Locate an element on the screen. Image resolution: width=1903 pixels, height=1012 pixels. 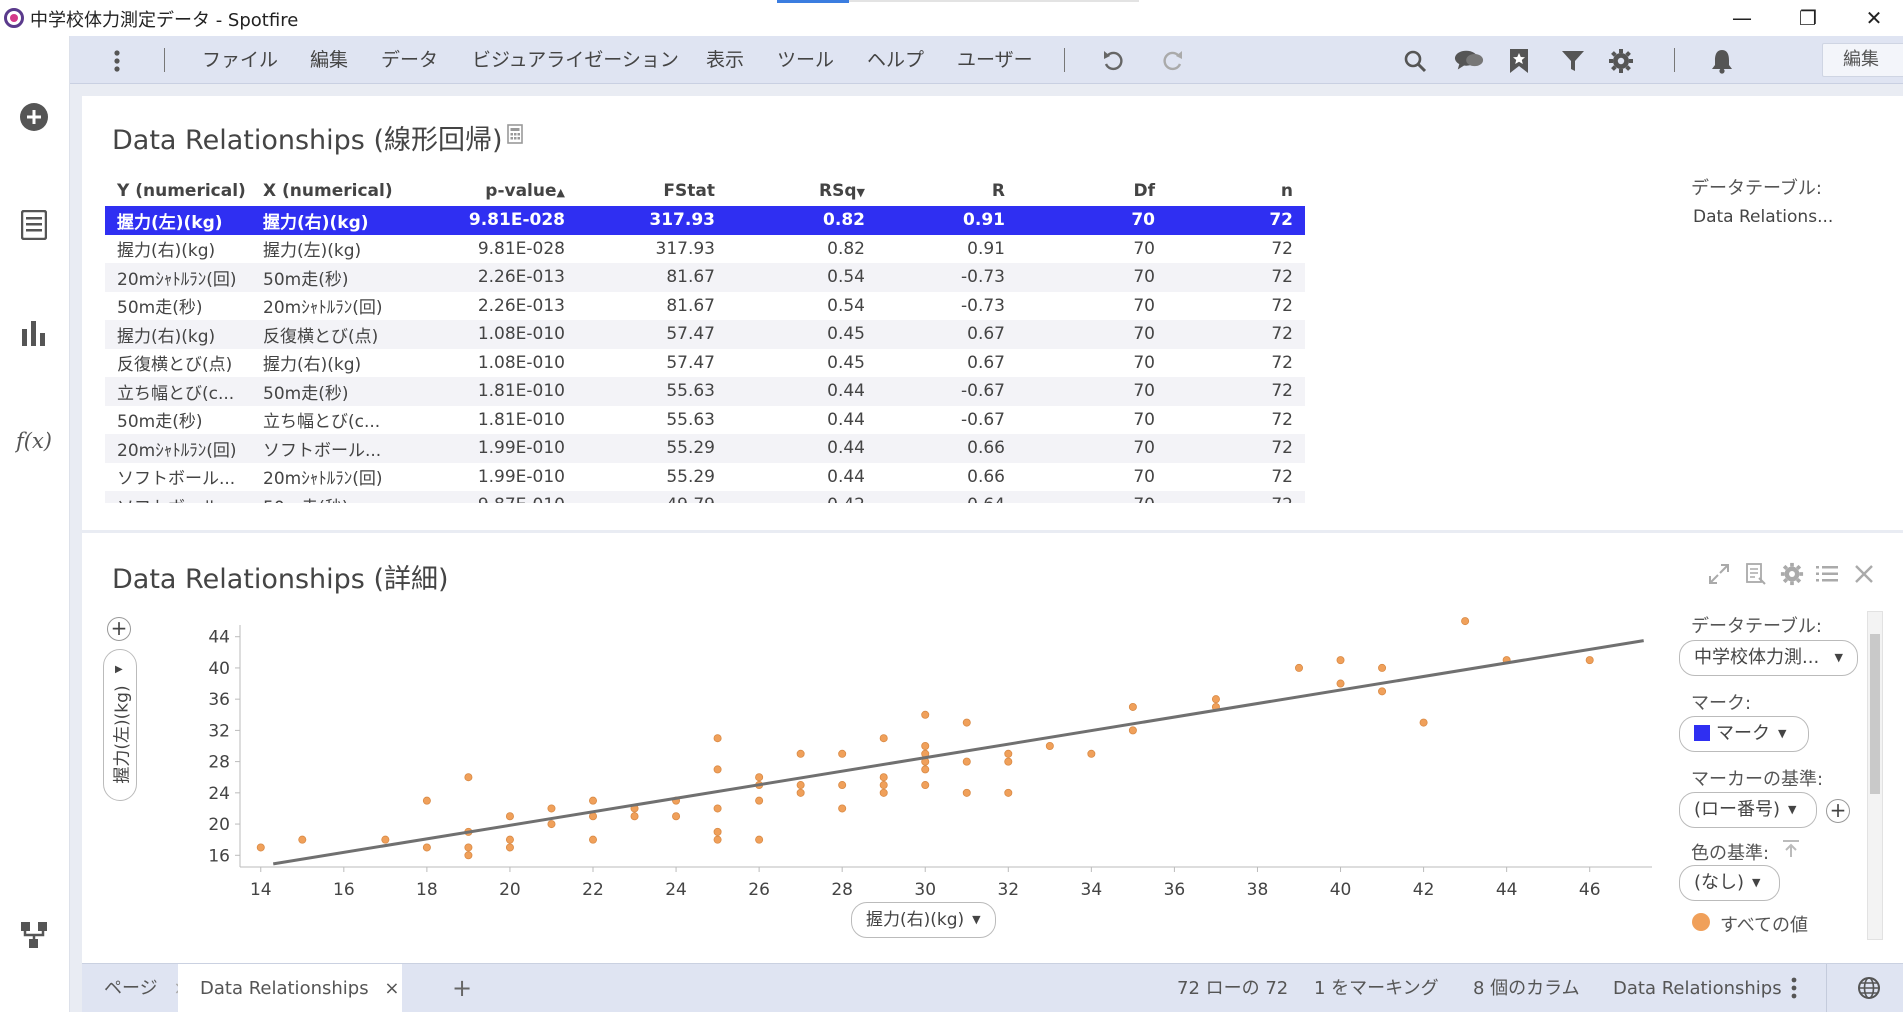
column-header-n: n is located at coordinates (1230, 191).